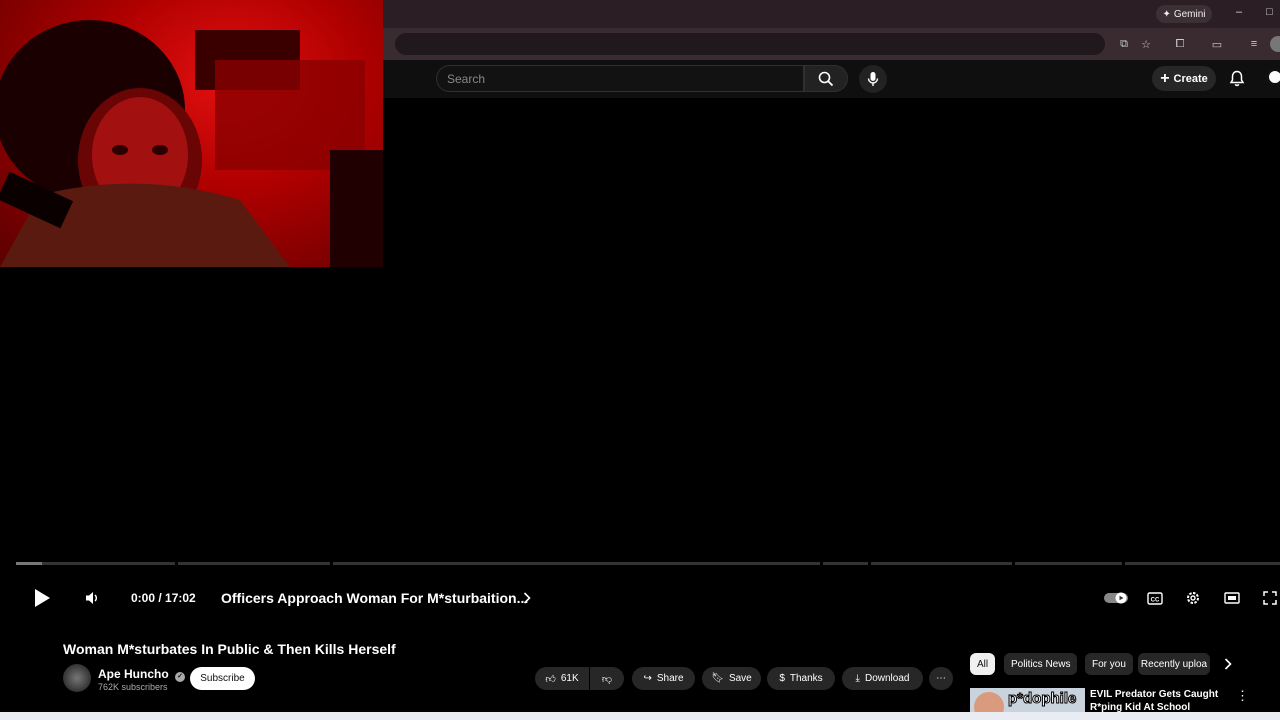 This screenshot has height=720, width=1280. Describe the element at coordinates (1189, 14) in the screenshot. I see `gemini-label: Gemini` at that location.